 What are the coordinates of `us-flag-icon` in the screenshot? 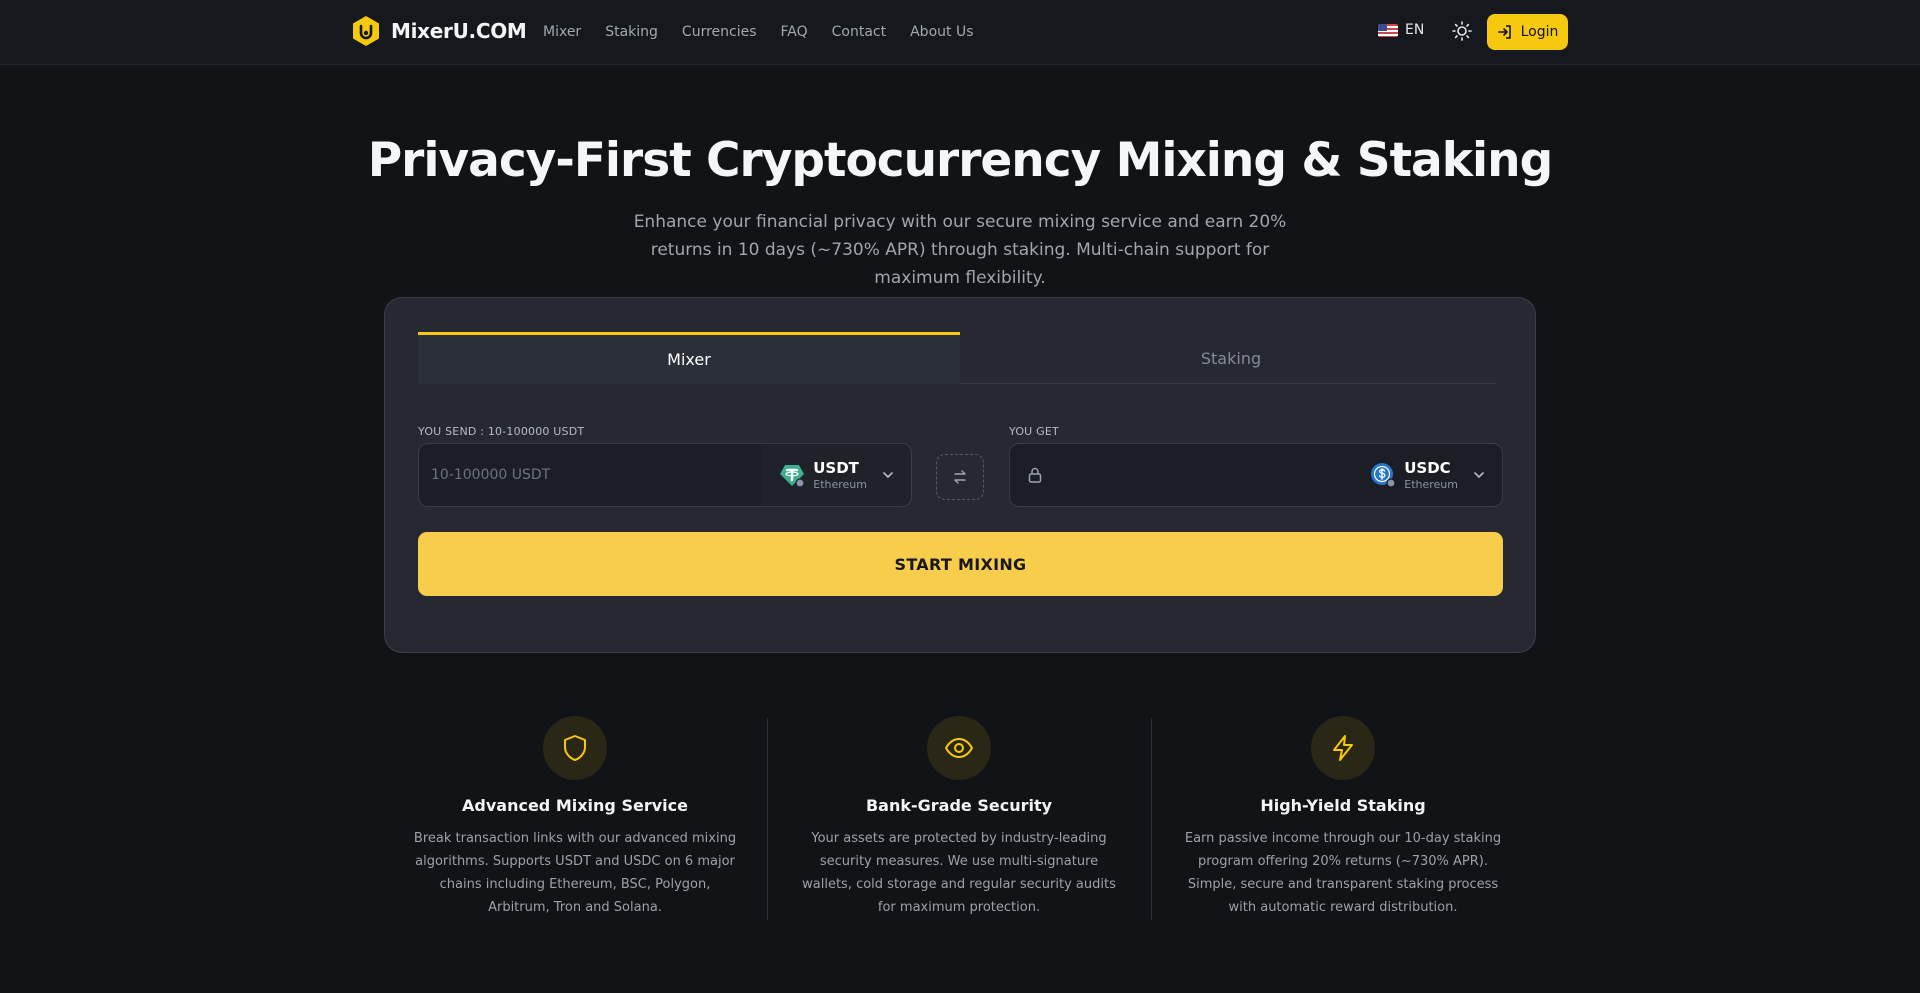 It's located at (1388, 30).